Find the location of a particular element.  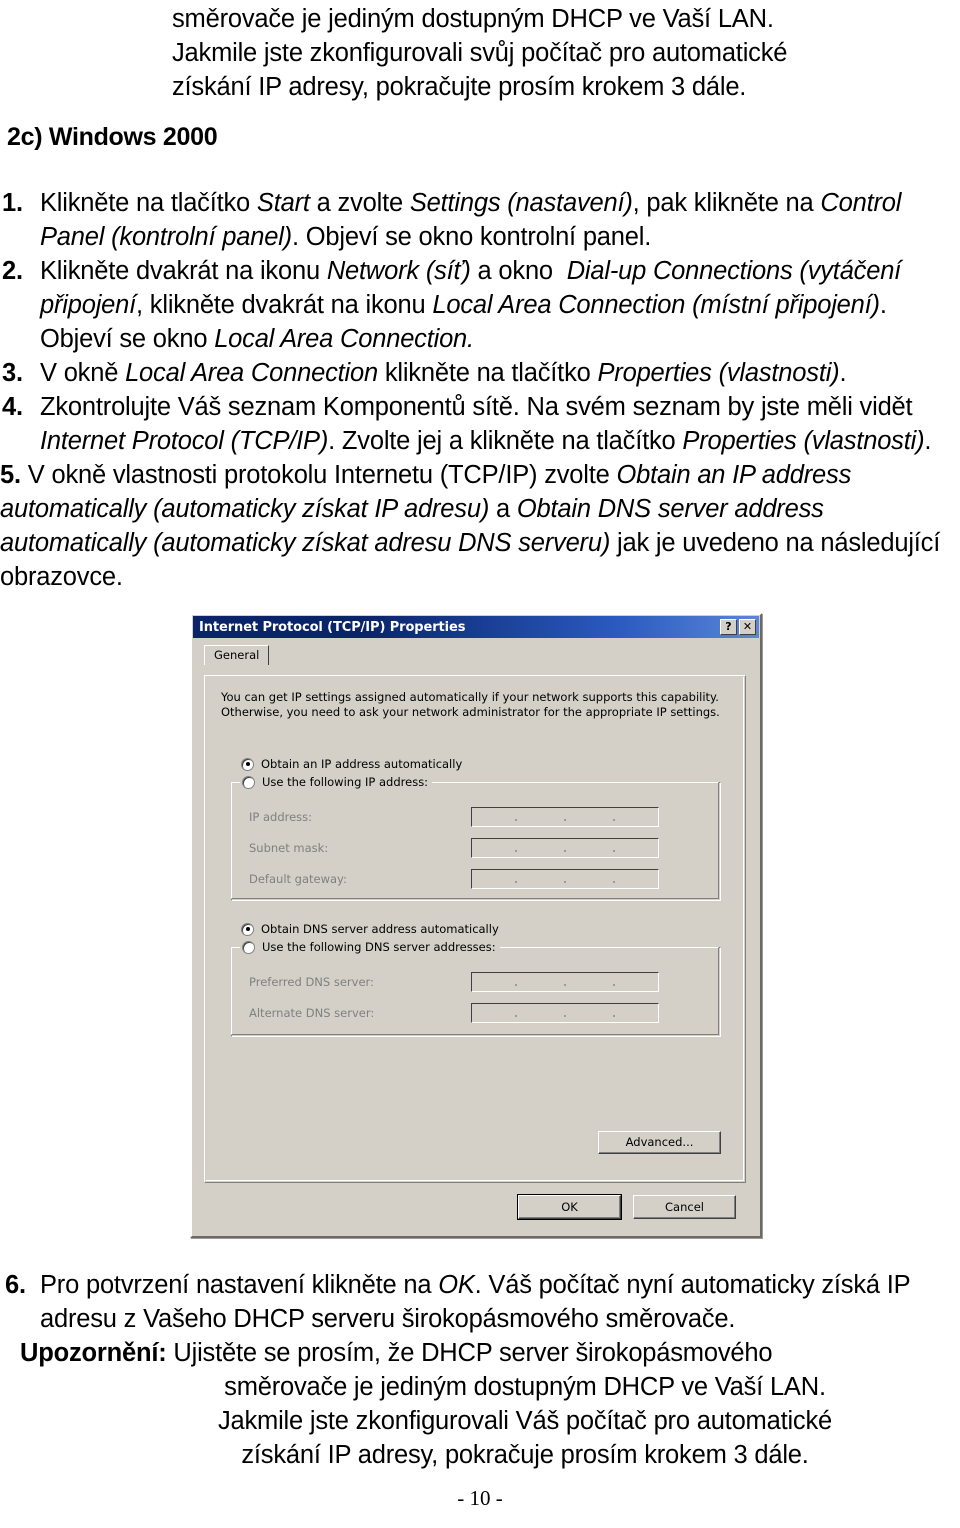

field-label: Default gateway: is located at coordinates (298, 879).